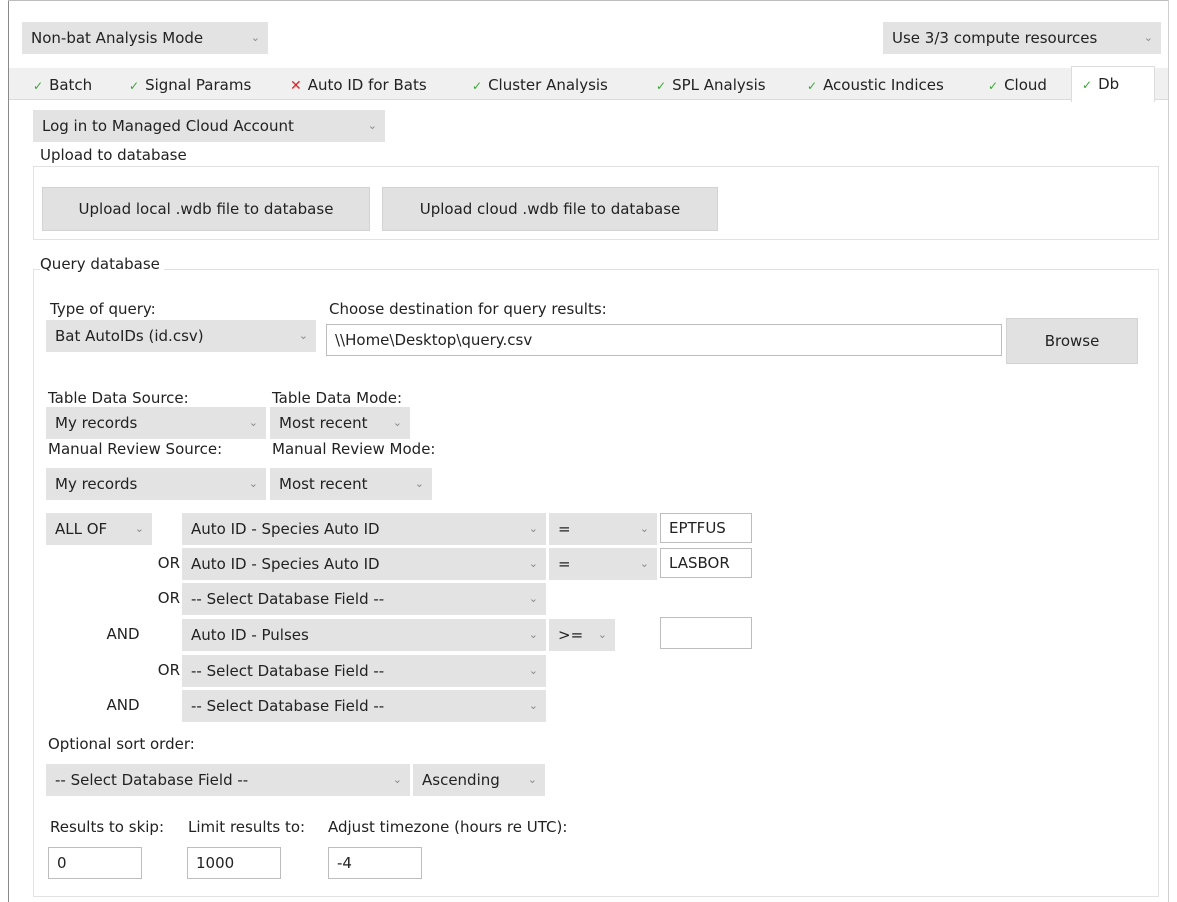 This screenshot has height=902, width=1177. I want to click on condition-operator-value: >=, so click(571, 635).